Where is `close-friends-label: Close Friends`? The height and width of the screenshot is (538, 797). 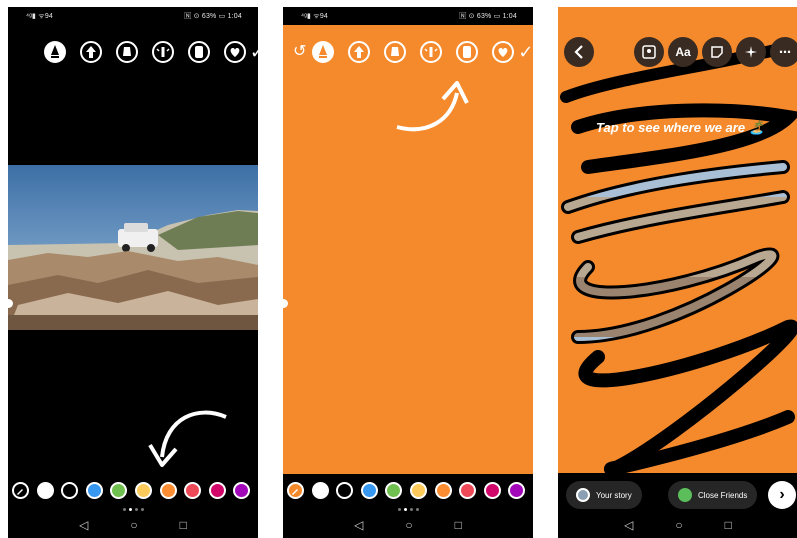
close-friends-label: Close Friends is located at coordinates (723, 495).